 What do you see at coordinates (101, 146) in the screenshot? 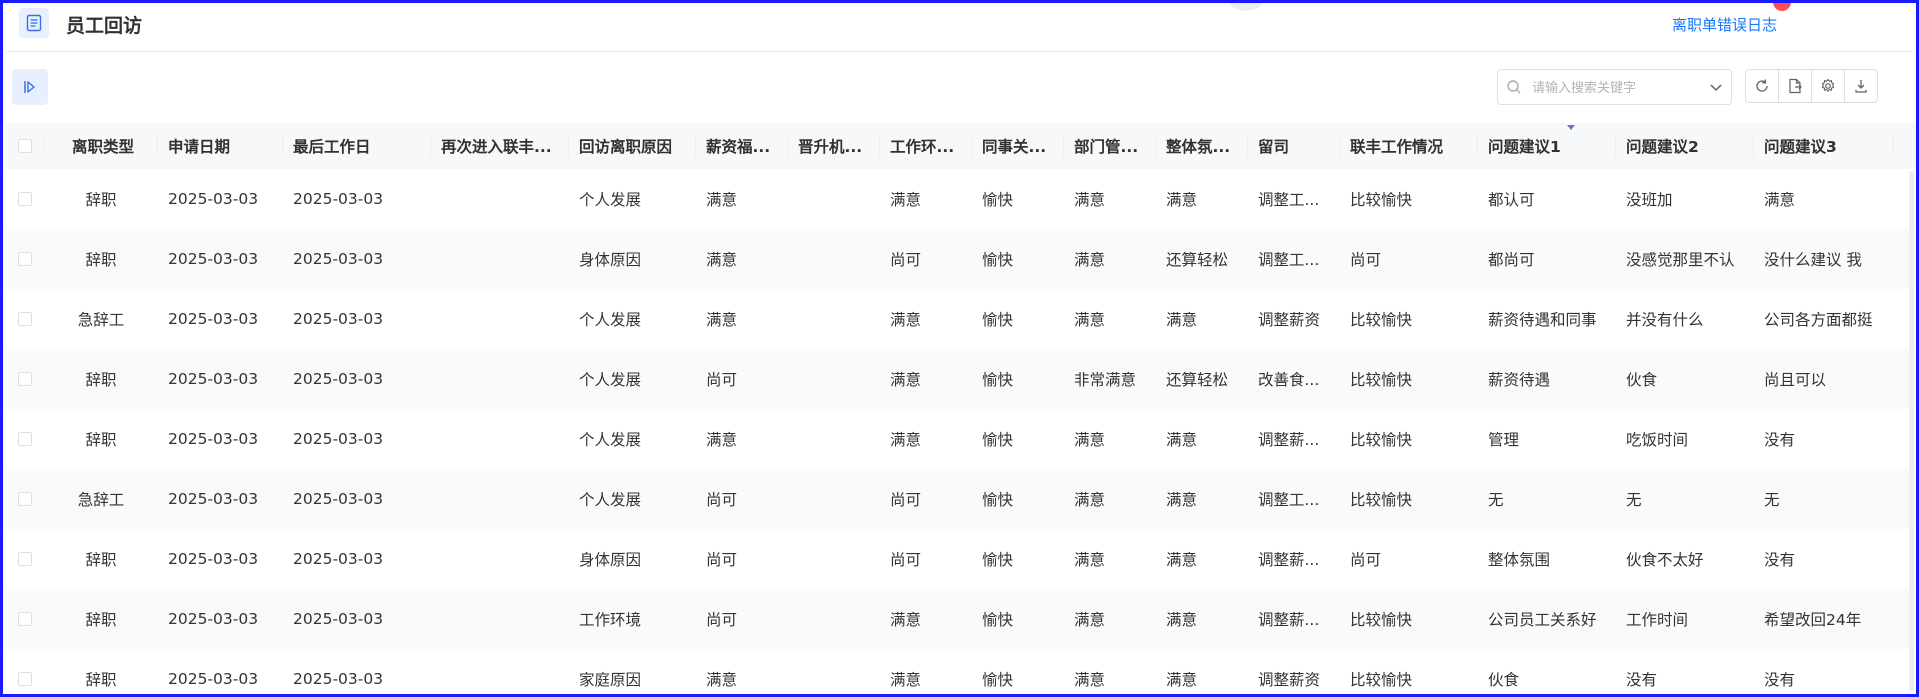
I see `column-header: 离职类型` at bounding box center [101, 146].